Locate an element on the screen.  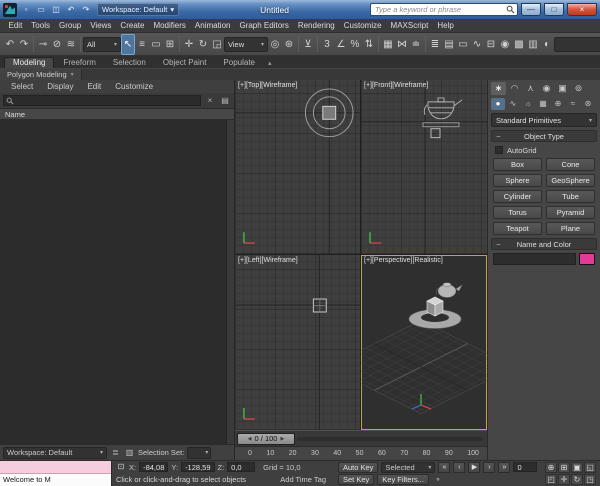
menu-rendering: Rendering is located at coordinates (316, 25).